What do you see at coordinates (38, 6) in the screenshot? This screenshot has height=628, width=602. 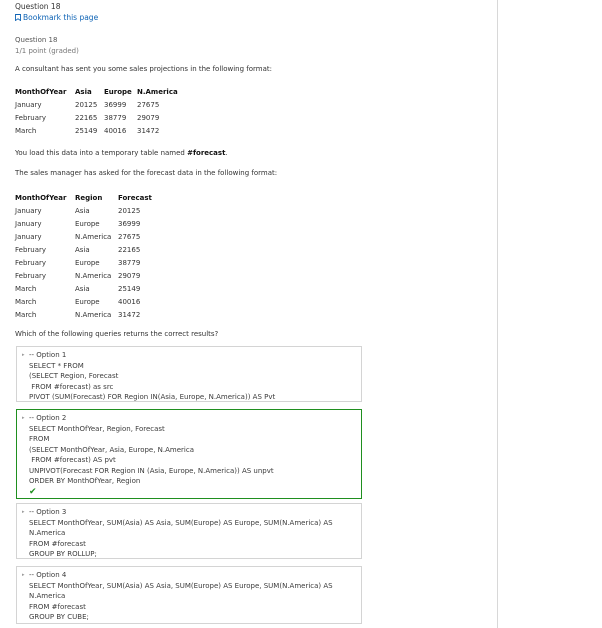 I see `question-title: Question 18` at bounding box center [38, 6].